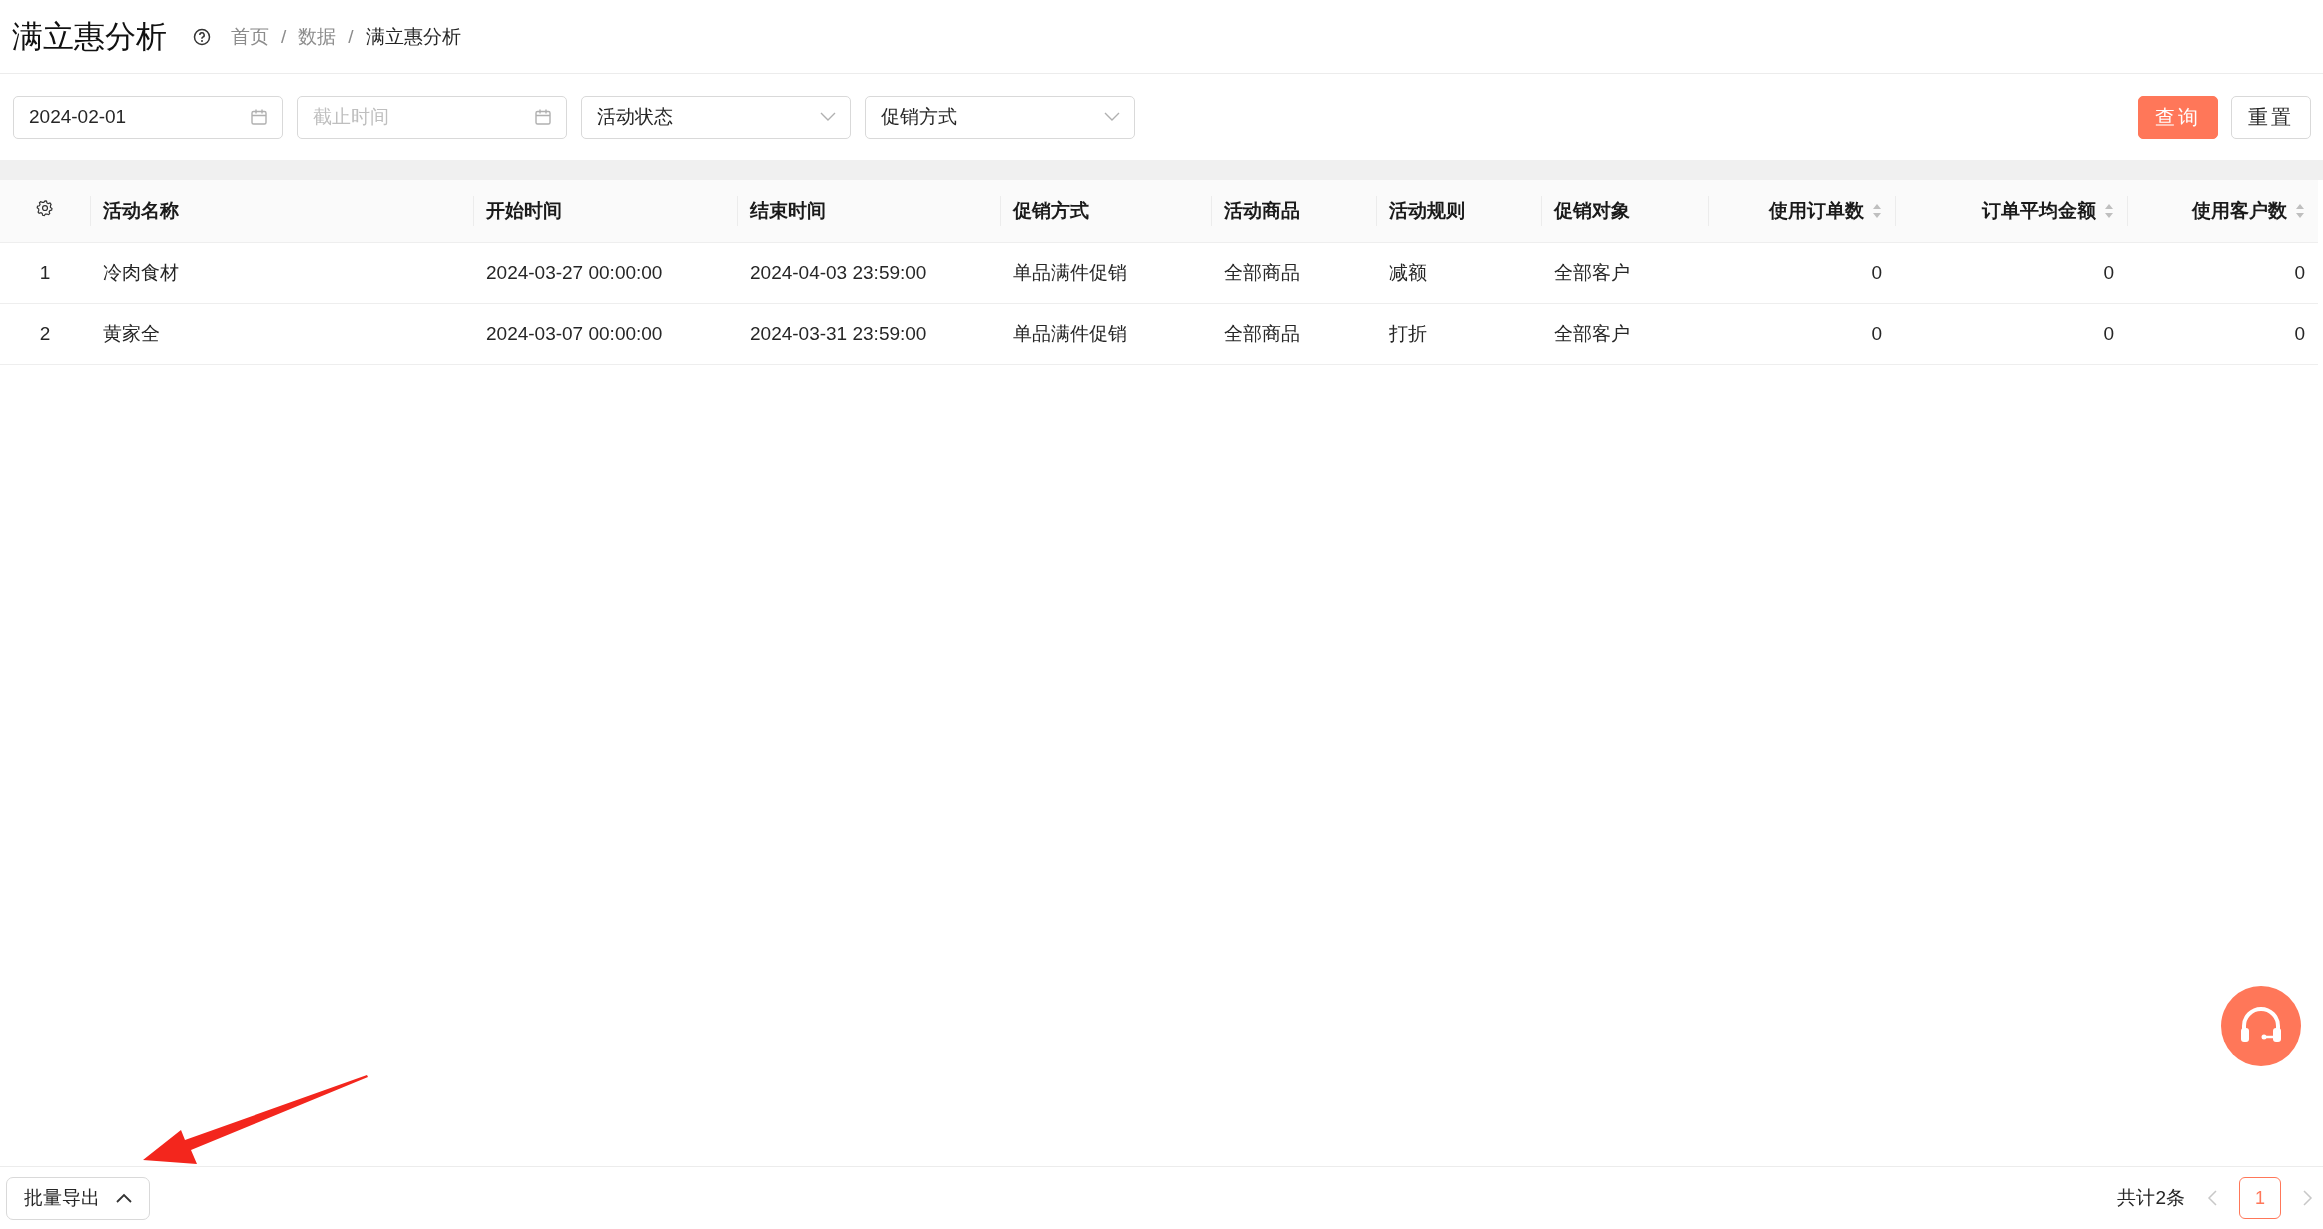 The height and width of the screenshot is (1229, 2323). Describe the element at coordinates (524, 210) in the screenshot. I see `column-header: 开始时间` at that location.